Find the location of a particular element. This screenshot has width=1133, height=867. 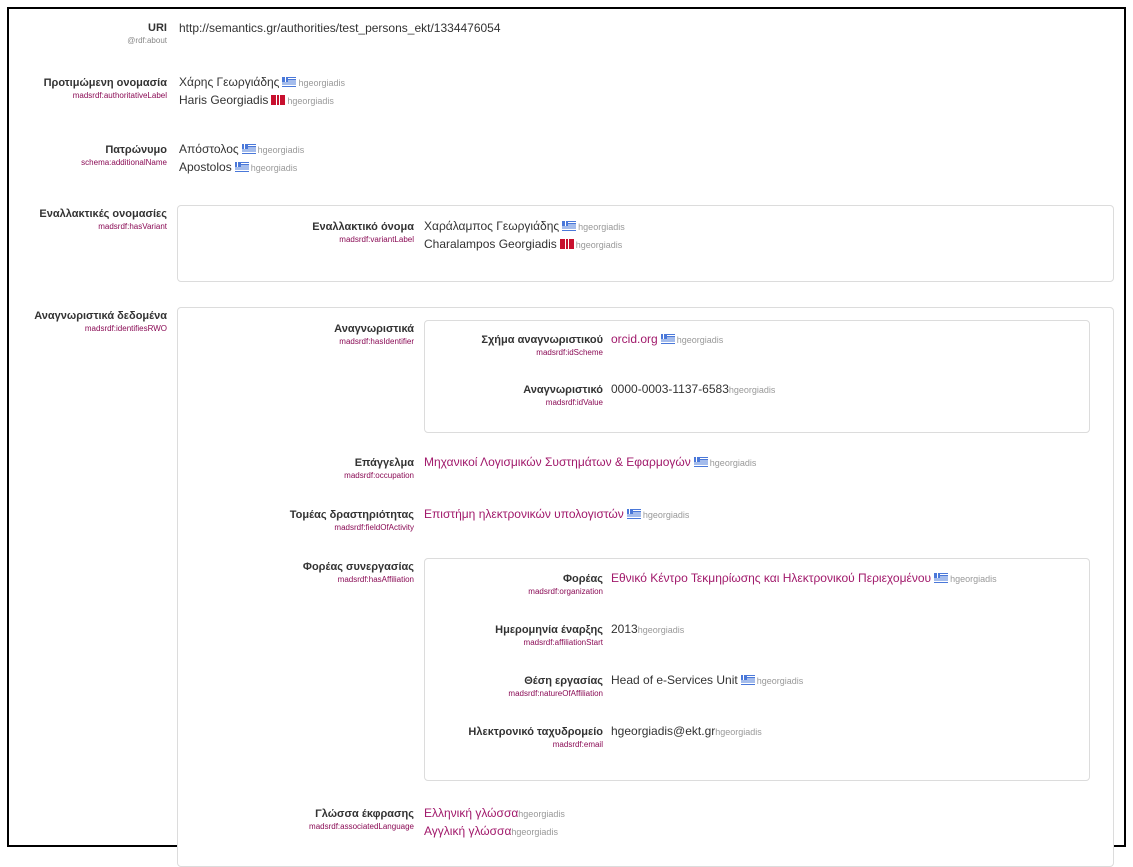

value-text: Χάρης Γεωργιάδης is located at coordinates (229, 82).